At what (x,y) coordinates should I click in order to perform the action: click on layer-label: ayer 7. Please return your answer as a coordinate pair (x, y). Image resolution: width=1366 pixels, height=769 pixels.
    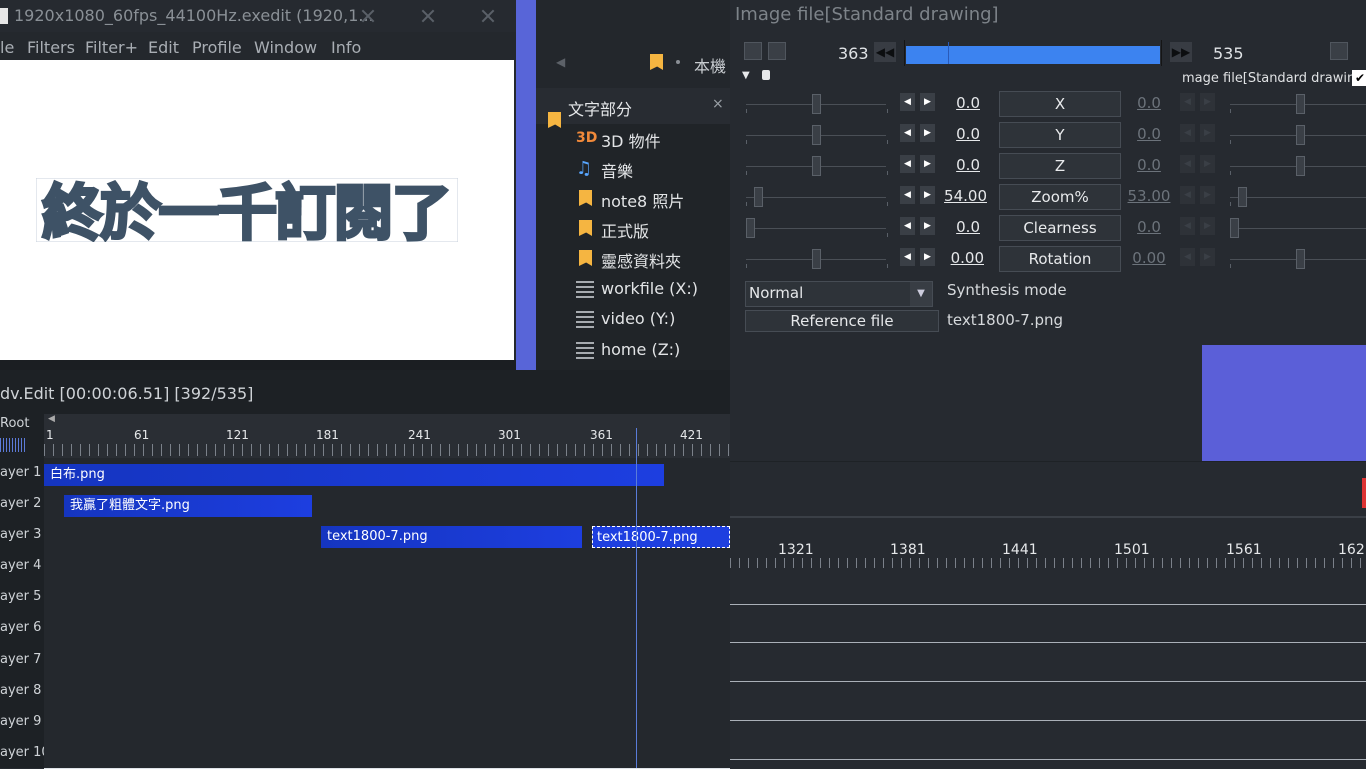
    Looking at the image, I should click on (20, 659).